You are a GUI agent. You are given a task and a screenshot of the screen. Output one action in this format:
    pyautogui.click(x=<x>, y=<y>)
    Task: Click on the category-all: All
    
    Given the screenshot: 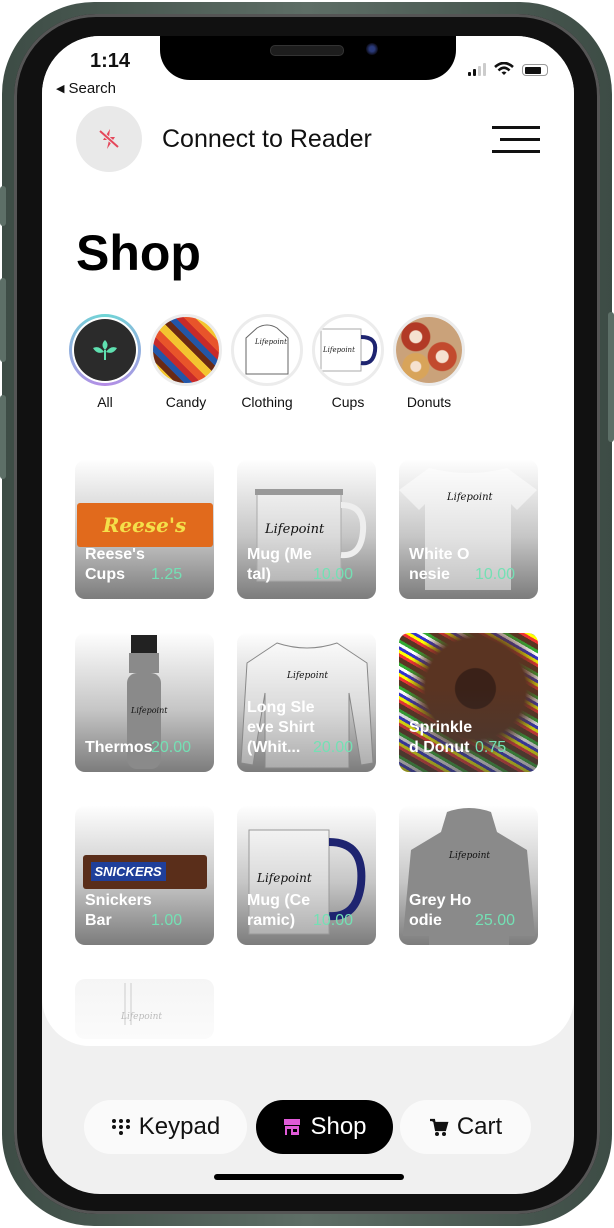 What is the action you would take?
    pyautogui.click(x=105, y=362)
    